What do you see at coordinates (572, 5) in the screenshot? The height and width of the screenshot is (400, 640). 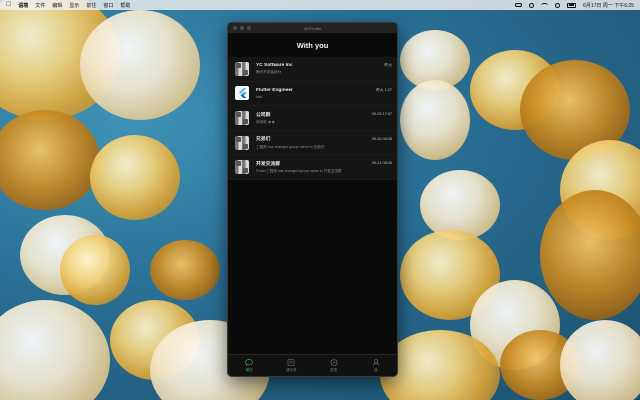 I see `battery-icon` at bounding box center [572, 5].